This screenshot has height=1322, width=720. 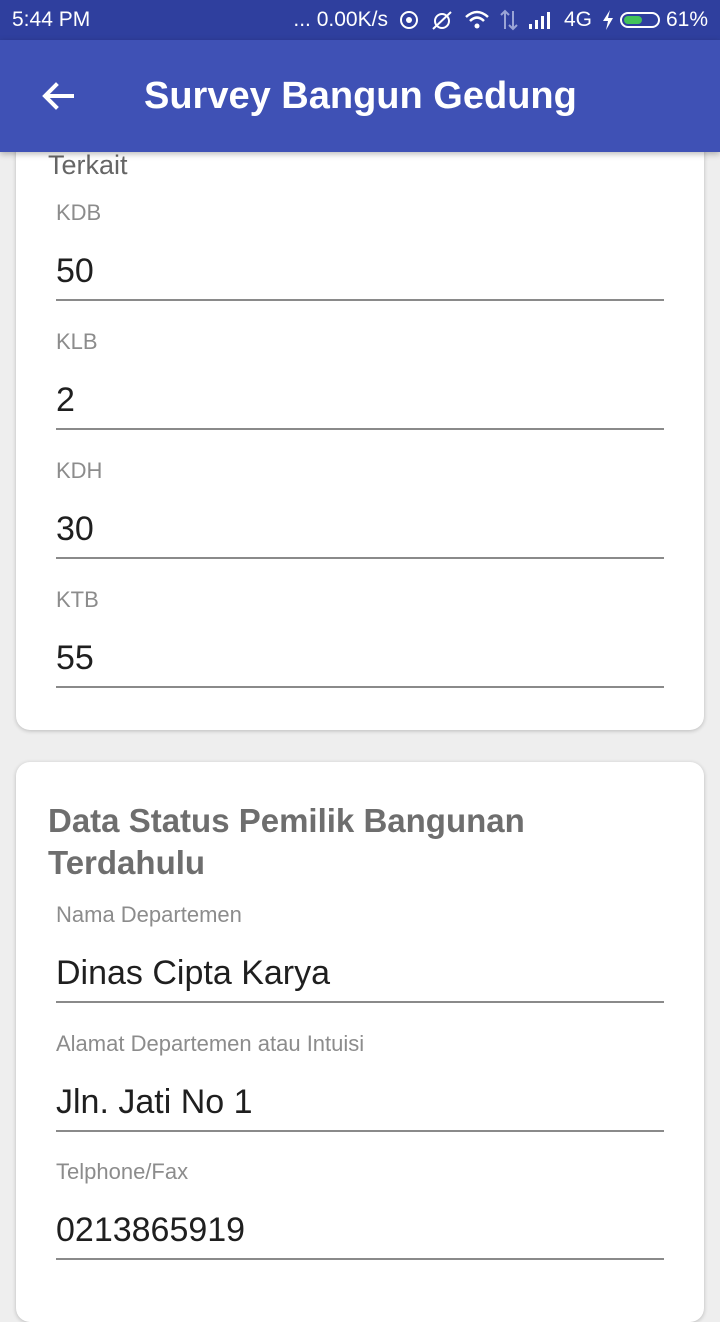 What do you see at coordinates (686, 19) in the screenshot?
I see `battery-percent: 61%` at bounding box center [686, 19].